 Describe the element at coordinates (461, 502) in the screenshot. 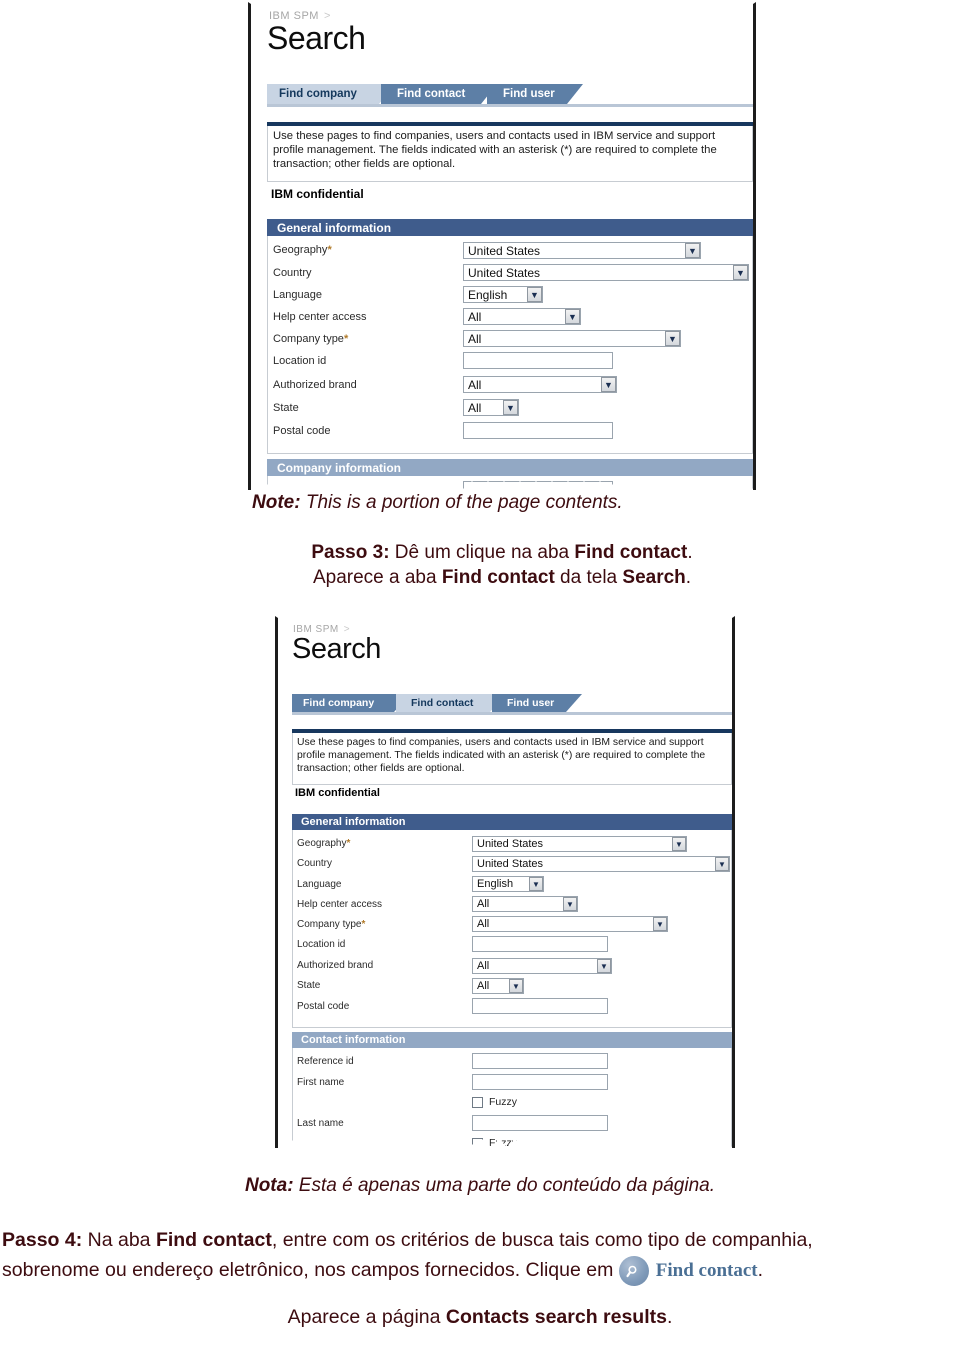

I see `note-text: This is a portion of the page contents.` at that location.